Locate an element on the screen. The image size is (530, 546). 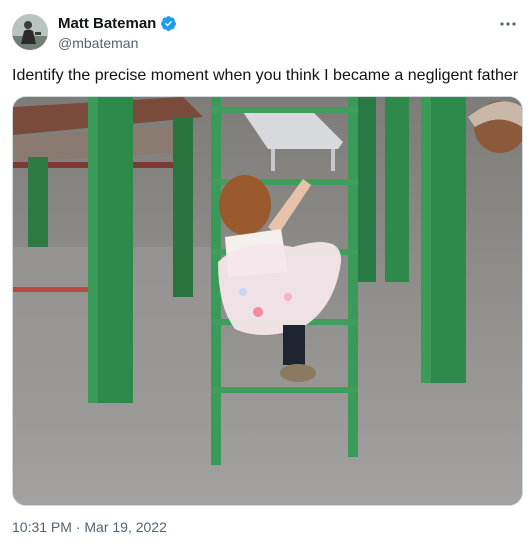
tweet-timestamp: 10:31 PM · Mar 19, 2022 is located at coordinates (89, 527).